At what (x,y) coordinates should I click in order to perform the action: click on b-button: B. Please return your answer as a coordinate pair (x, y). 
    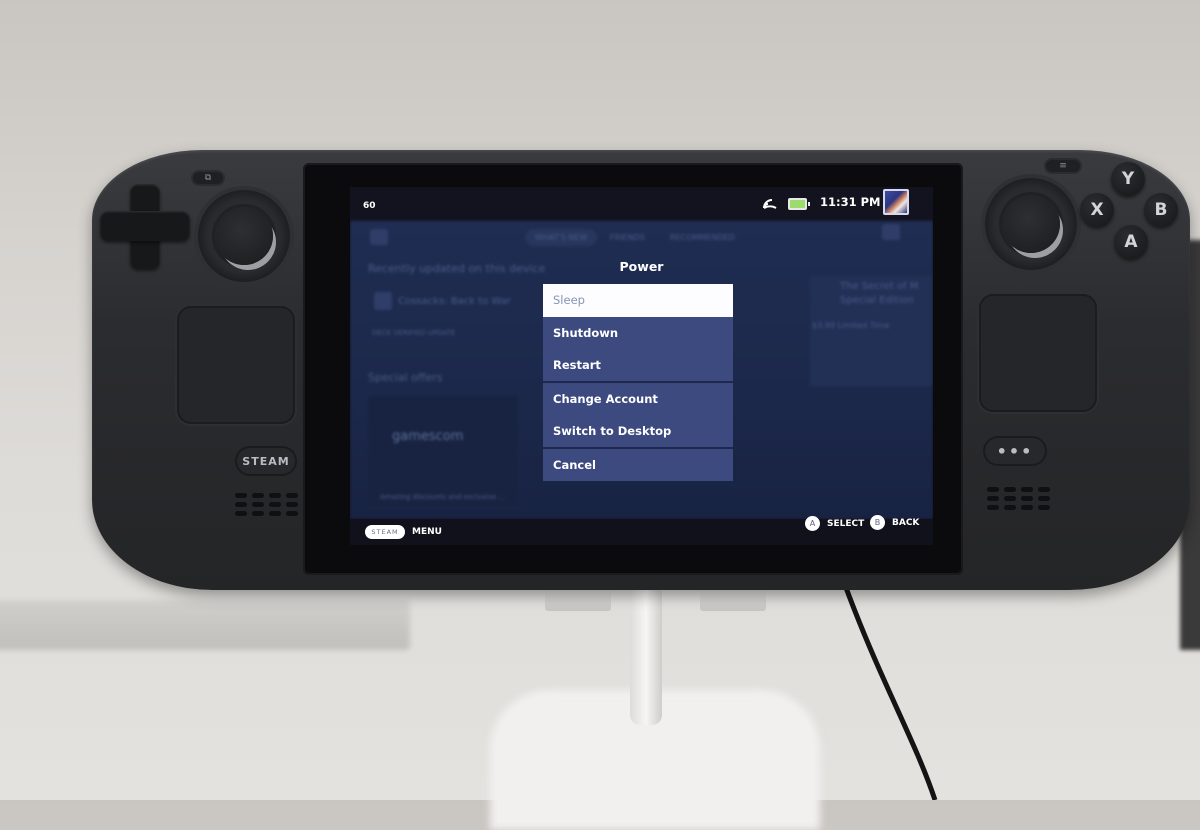
    Looking at the image, I should click on (1161, 210).